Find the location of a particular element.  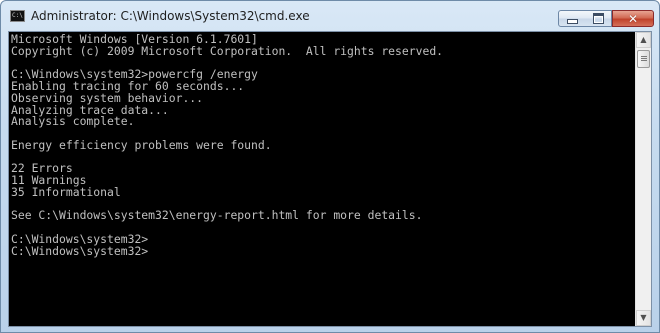

scroll-up-button: ▲ is located at coordinates (643, 40).